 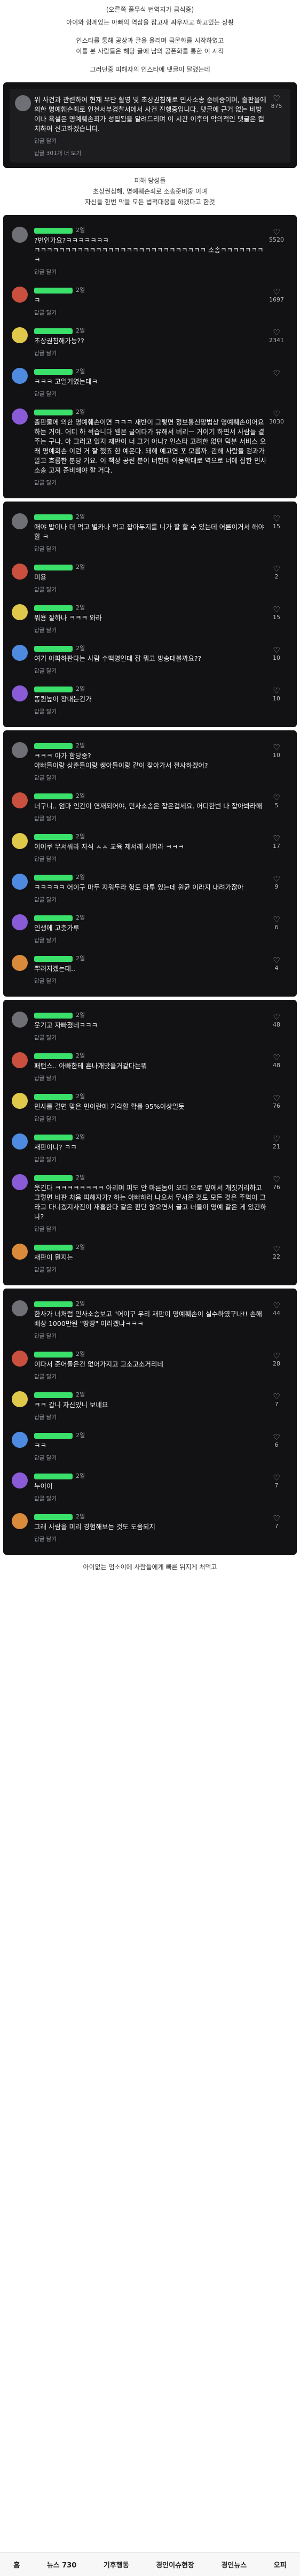 What do you see at coordinates (276, 1309) in the screenshot?
I see `like-button: ♡ 44` at bounding box center [276, 1309].